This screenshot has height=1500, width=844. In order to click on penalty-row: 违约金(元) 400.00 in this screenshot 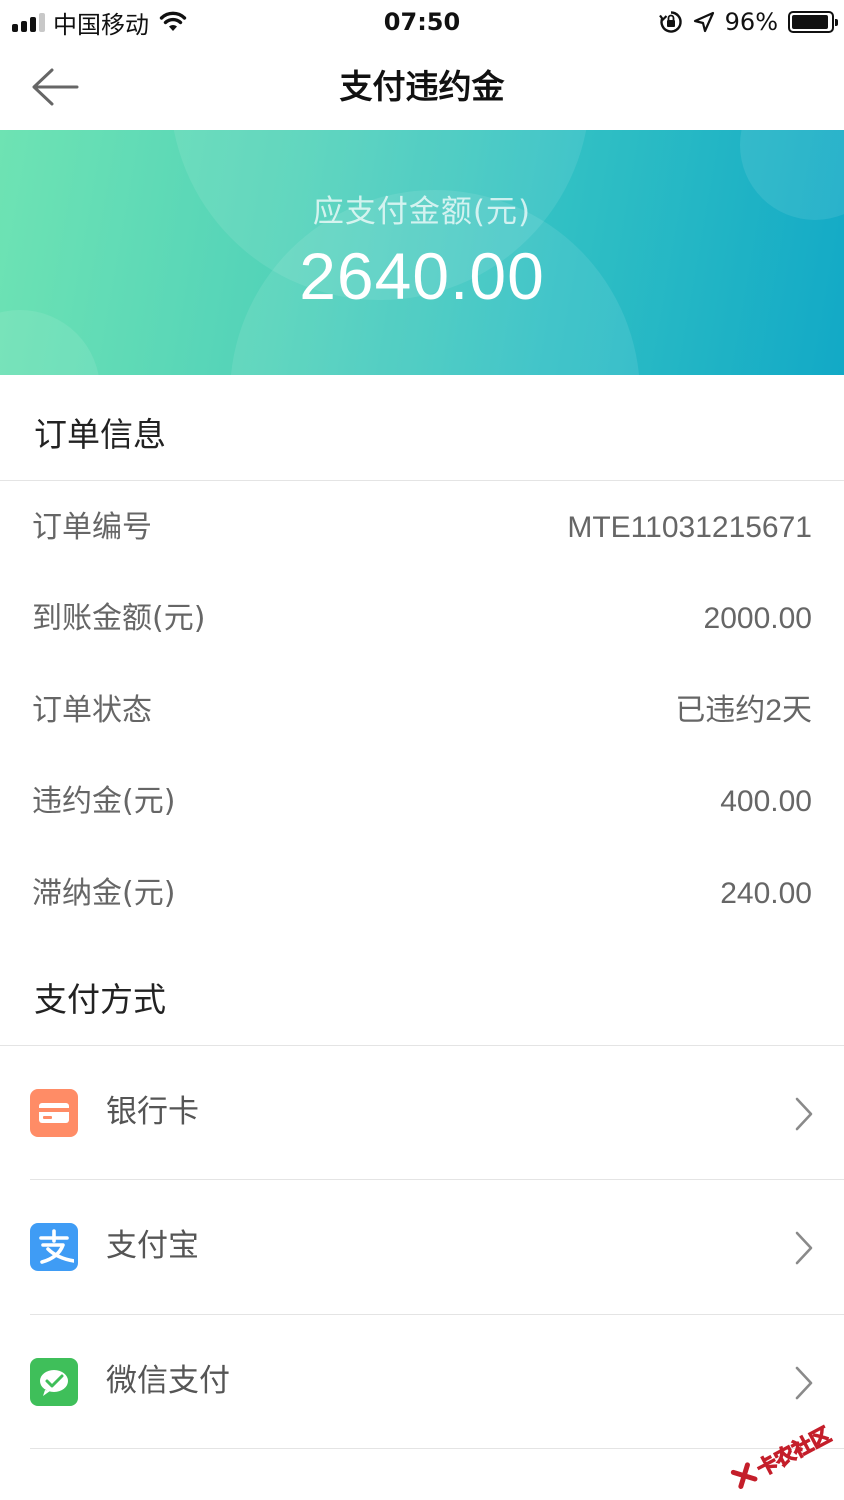, I will do `click(422, 802)`.